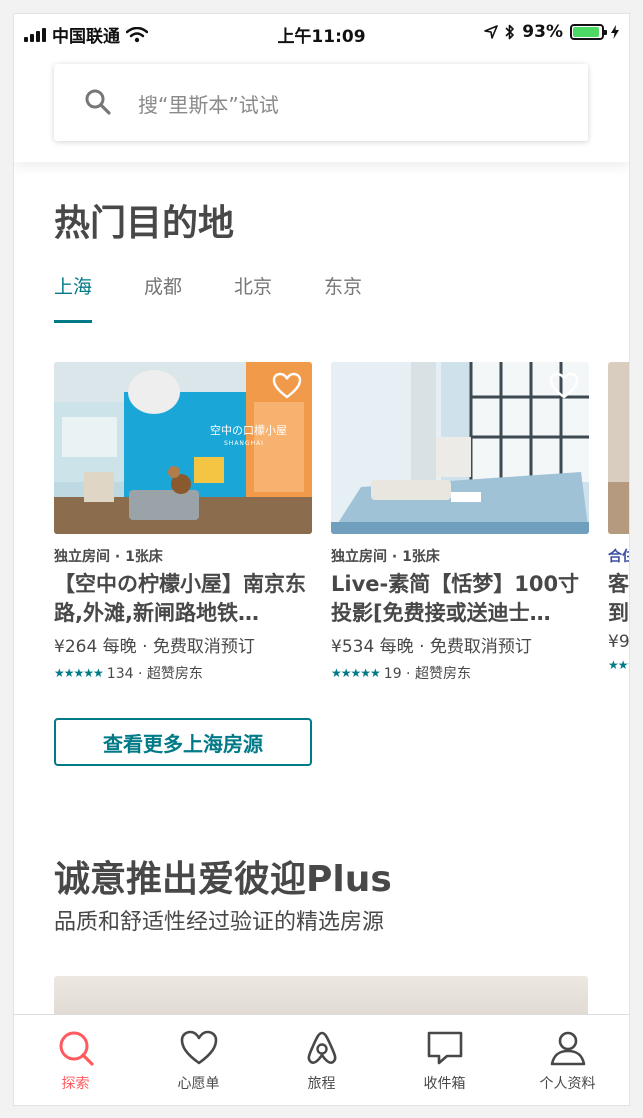 This screenshot has height=1118, width=643. What do you see at coordinates (542, 32) in the screenshot?
I see `battery-percent: 93%` at bounding box center [542, 32].